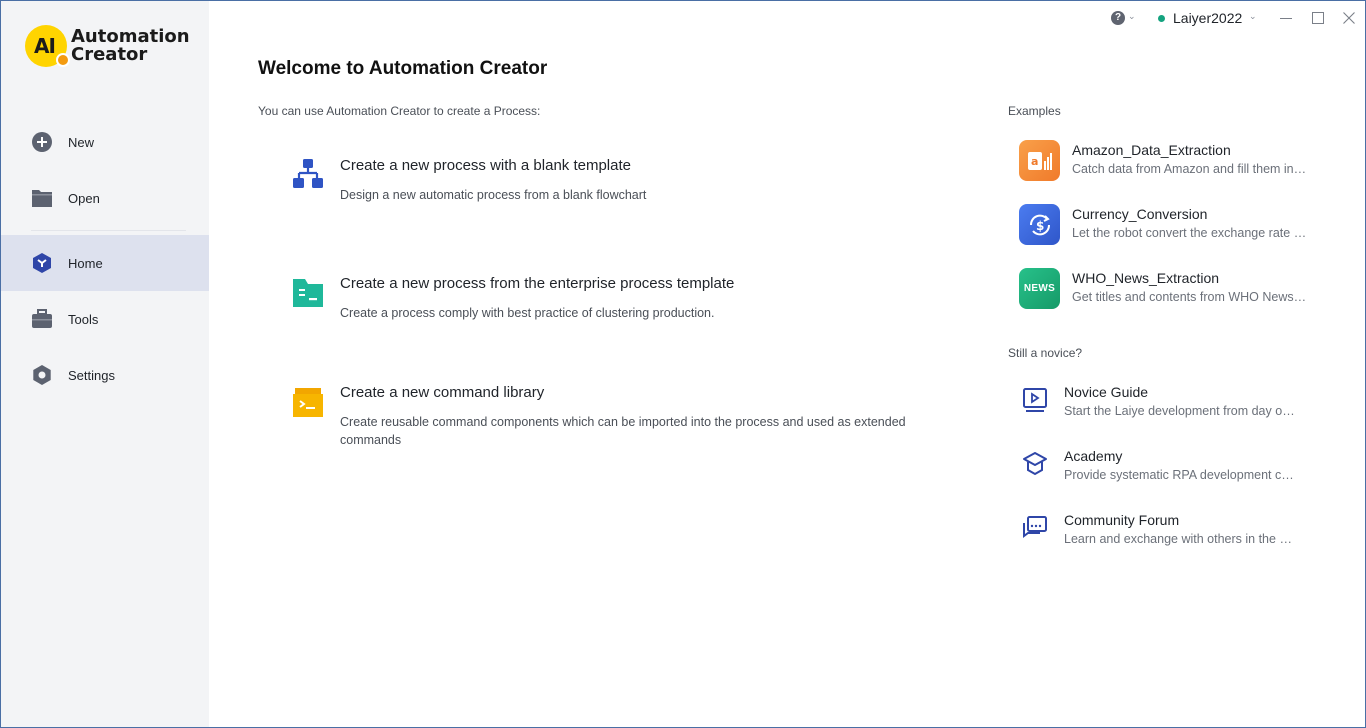 The width and height of the screenshot is (1366, 728). What do you see at coordinates (42, 198) in the screenshot?
I see `folder-icon` at bounding box center [42, 198].